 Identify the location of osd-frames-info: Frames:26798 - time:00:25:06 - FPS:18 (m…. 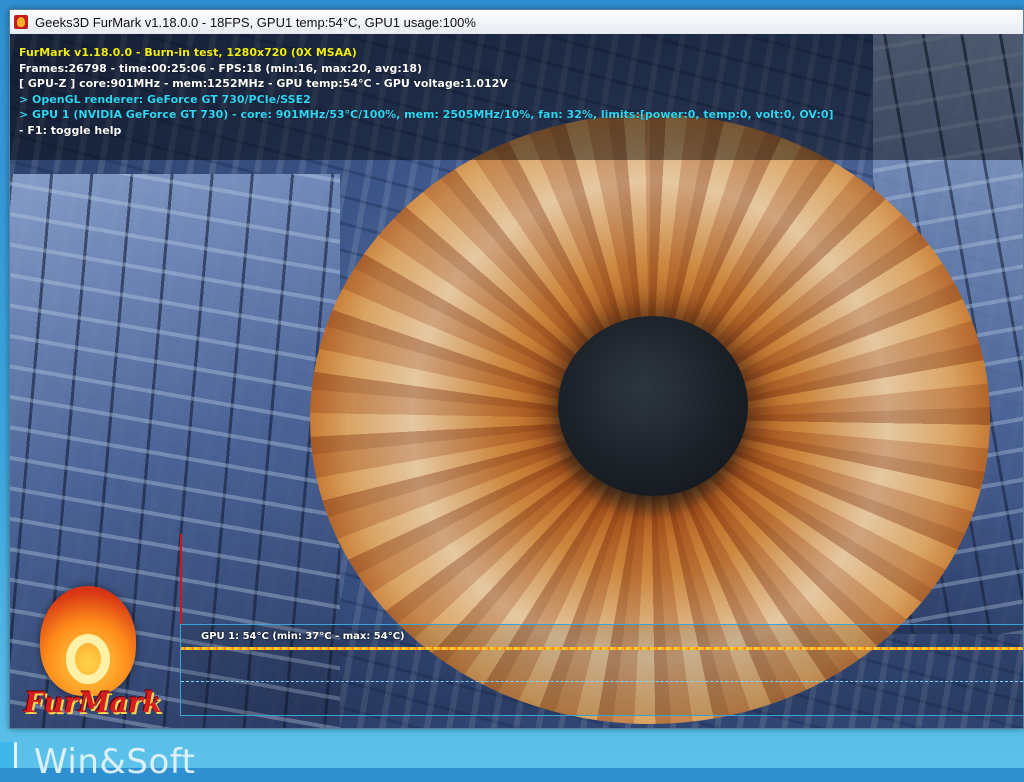
(221, 68).